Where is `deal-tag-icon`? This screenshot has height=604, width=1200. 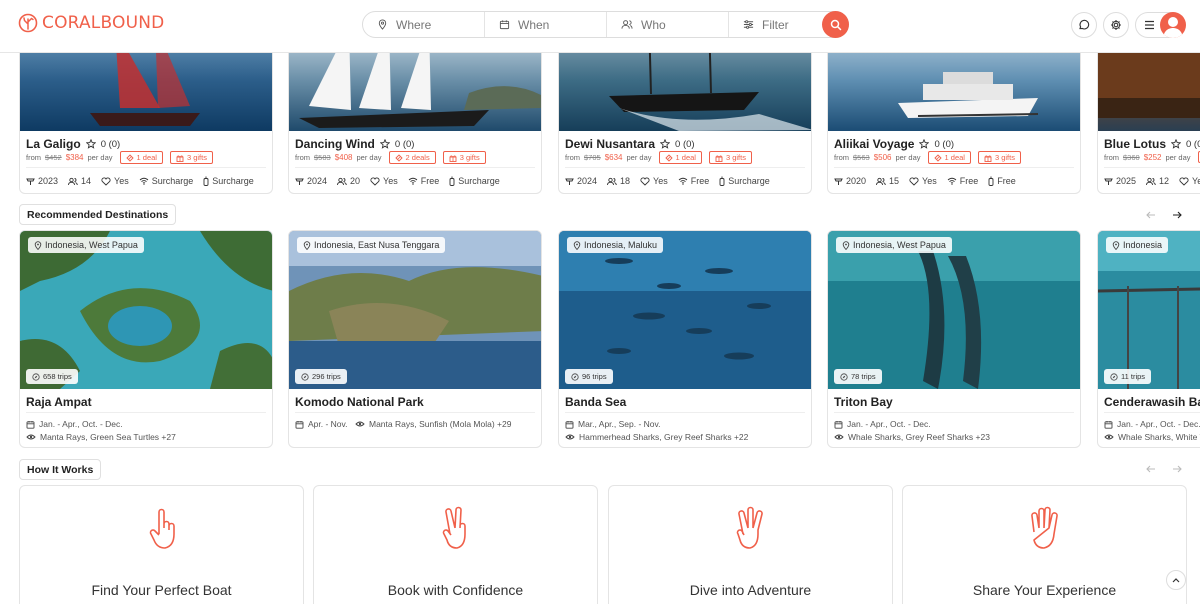
deal-tag-icon is located at coordinates (937, 157).